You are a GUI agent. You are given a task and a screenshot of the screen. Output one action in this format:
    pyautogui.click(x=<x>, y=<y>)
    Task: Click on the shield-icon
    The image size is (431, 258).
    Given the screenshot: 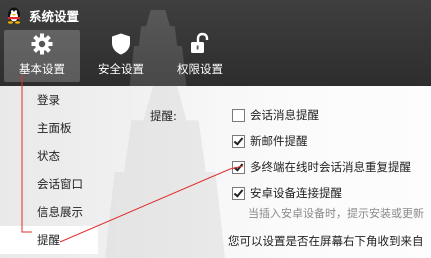 What is the action you would take?
    pyautogui.click(x=121, y=44)
    